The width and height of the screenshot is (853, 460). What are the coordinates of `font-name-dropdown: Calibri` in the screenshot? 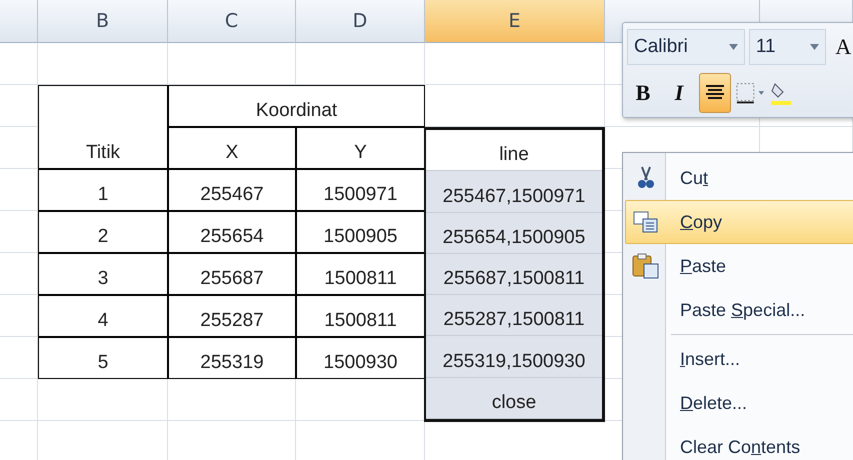 It's located at (686, 47).